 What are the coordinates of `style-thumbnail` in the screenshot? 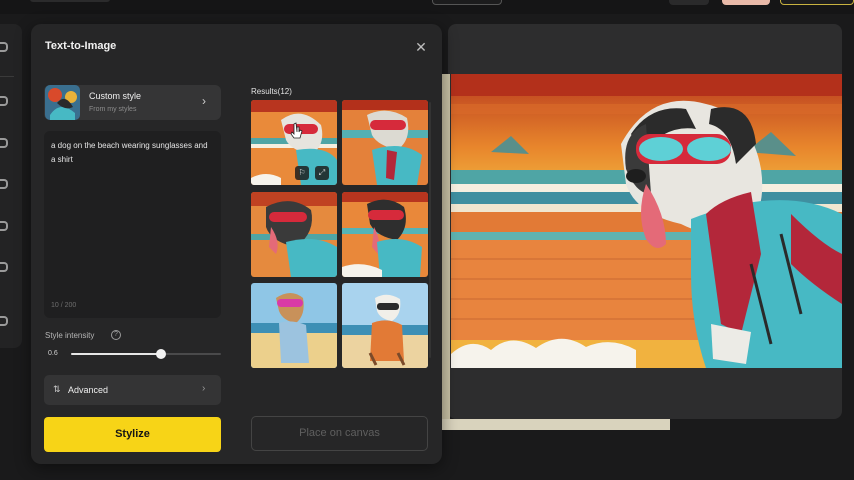 It's located at (62, 102).